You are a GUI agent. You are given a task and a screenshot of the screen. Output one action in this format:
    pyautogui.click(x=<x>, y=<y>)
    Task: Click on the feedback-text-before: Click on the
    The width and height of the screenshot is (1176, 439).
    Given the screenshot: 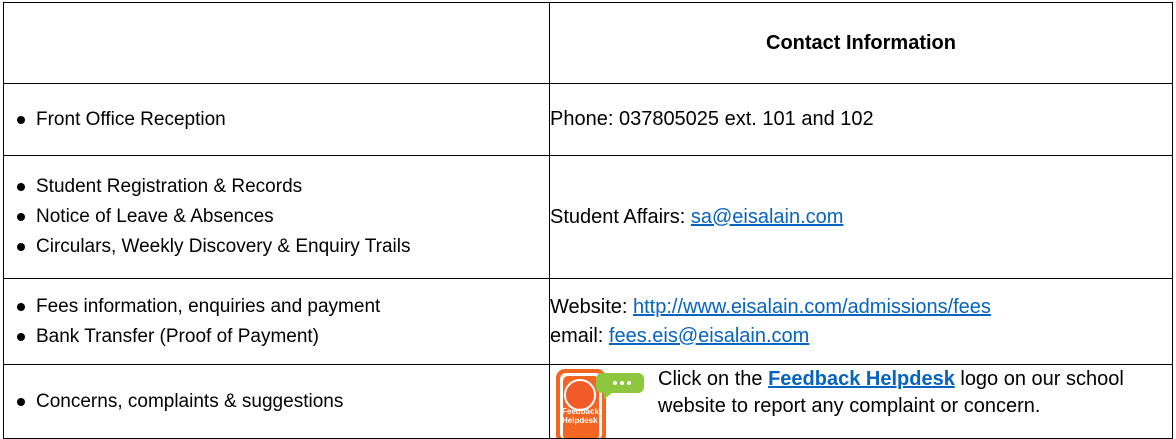 What is the action you would take?
    pyautogui.click(x=713, y=379)
    